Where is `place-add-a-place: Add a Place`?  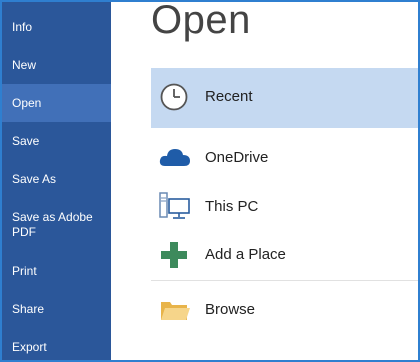 place-add-a-place: Add a Place is located at coordinates (284, 256).